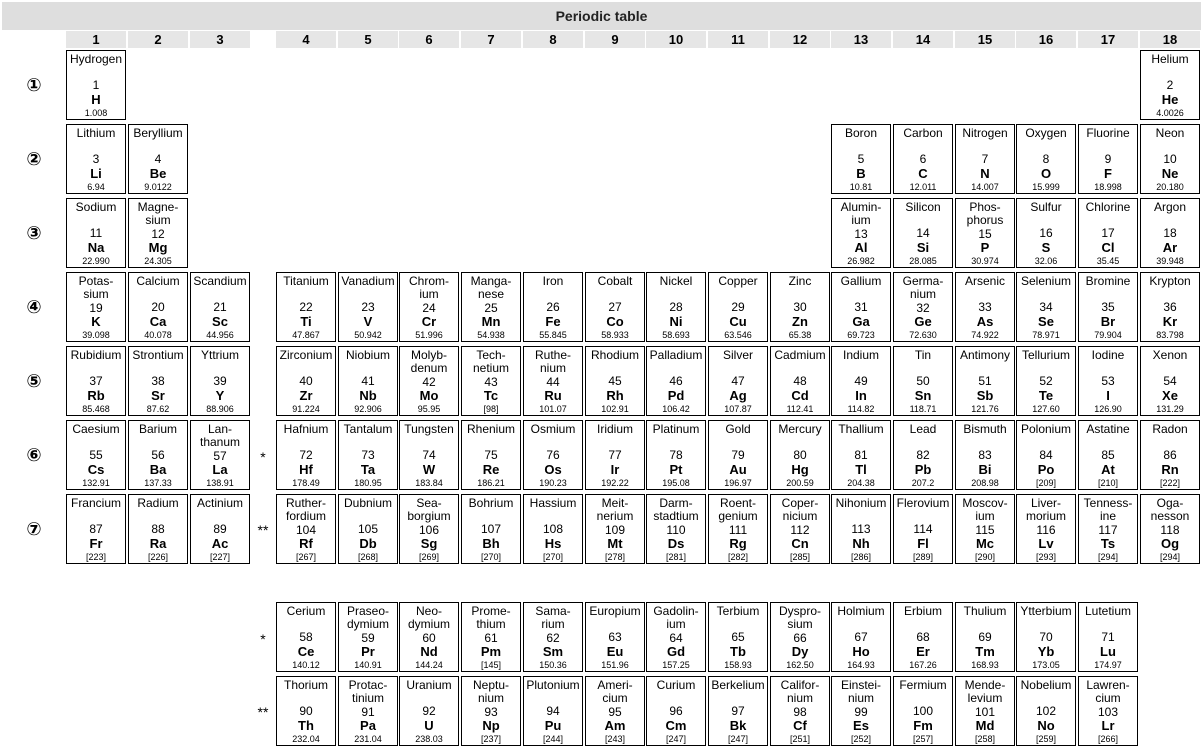 The image size is (1203, 751). What do you see at coordinates (861, 711) in the screenshot?
I see `element-cell-es: Einstei- nium 99 Es [252]` at bounding box center [861, 711].